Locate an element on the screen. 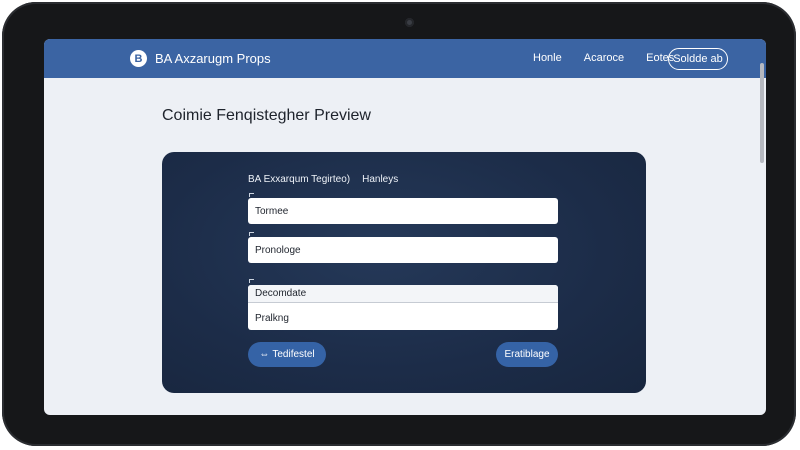  scrollbar is located at coordinates (762, 113).